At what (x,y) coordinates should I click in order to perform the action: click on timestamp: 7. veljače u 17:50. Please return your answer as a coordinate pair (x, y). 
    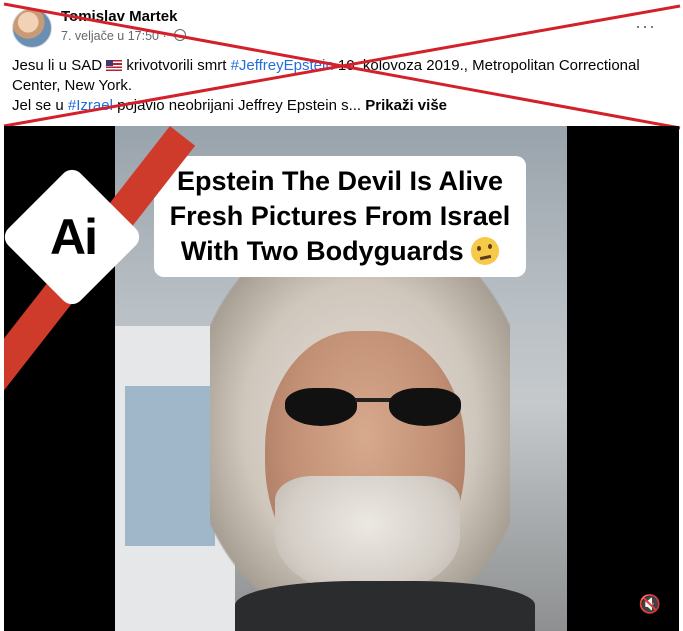
    Looking at the image, I should click on (110, 36).